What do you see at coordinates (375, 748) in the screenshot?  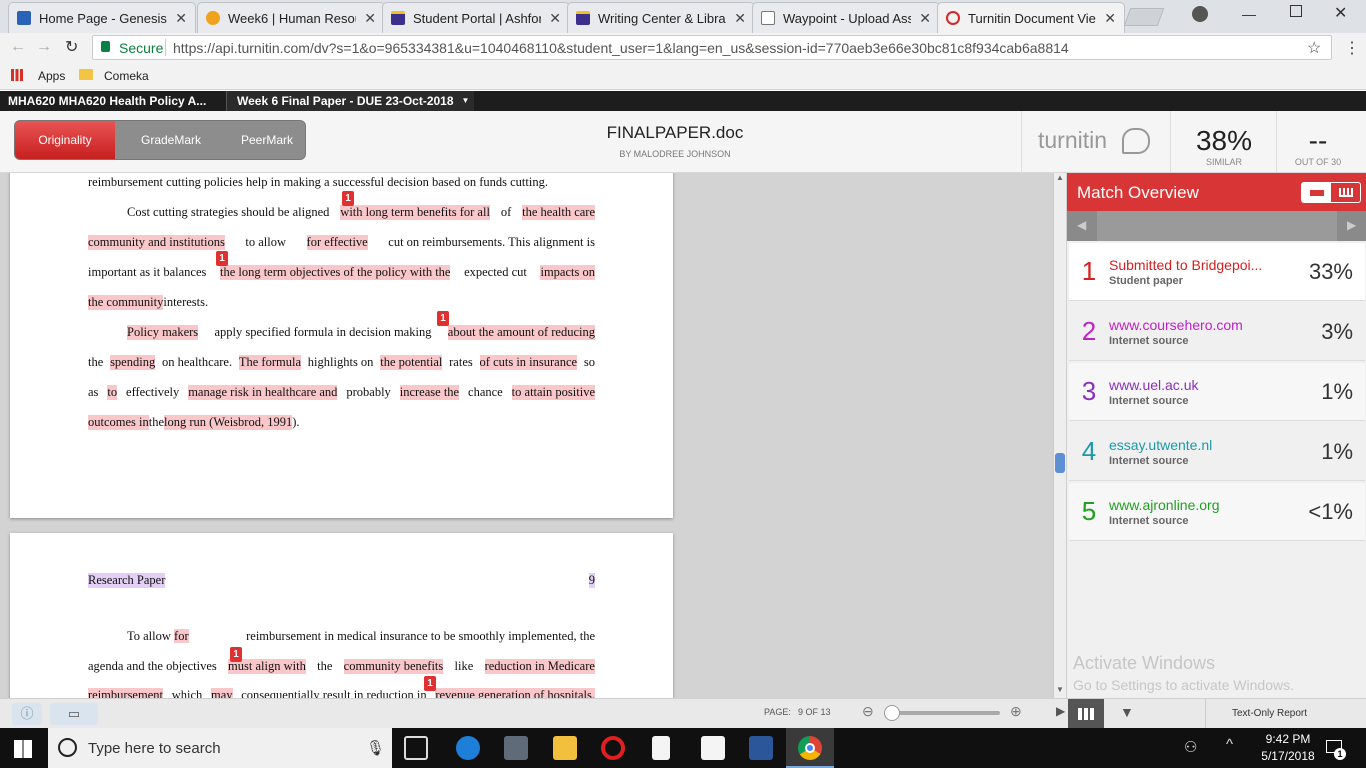 I see `microphone-icon: 🎙` at bounding box center [375, 748].